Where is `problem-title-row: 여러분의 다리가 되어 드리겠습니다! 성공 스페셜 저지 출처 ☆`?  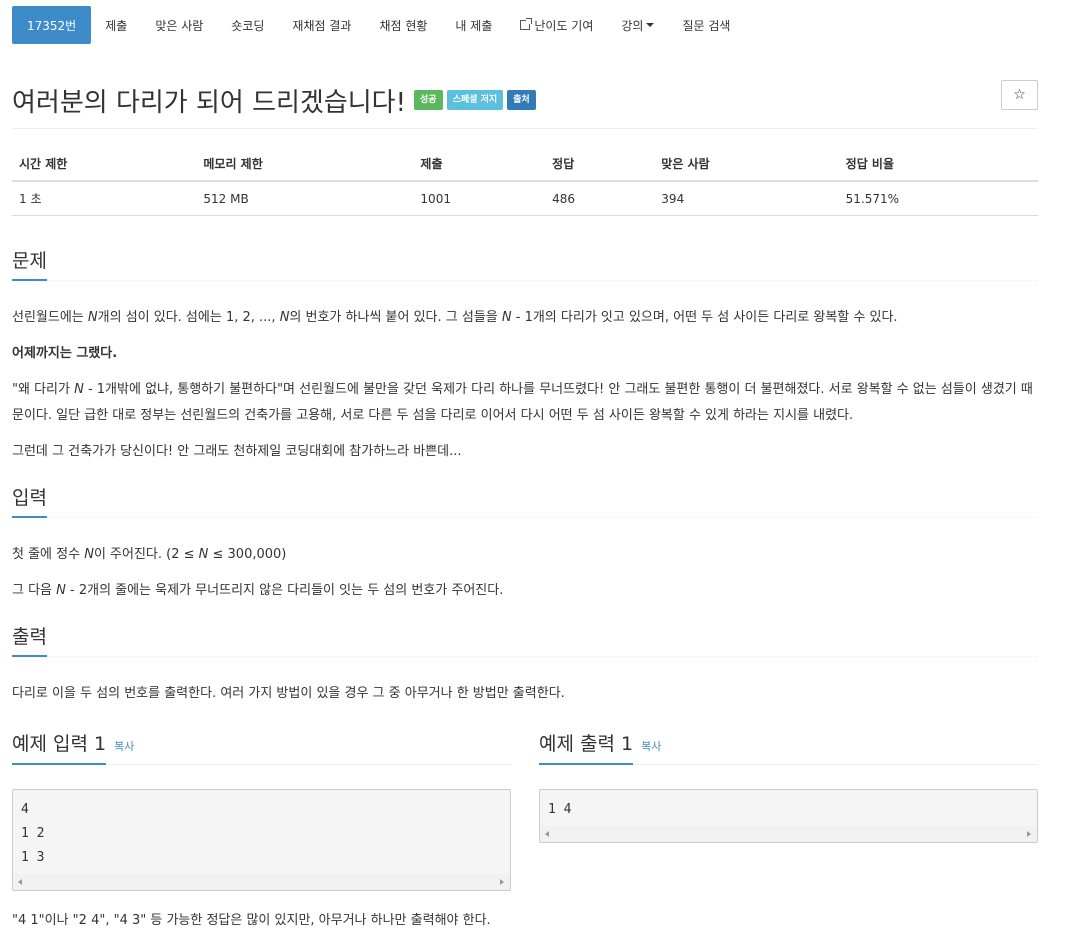
problem-title-row: 여러분의 다리가 되어 드리겠습니다! 성공 스페셜 저지 출처 ☆ is located at coordinates (525, 100).